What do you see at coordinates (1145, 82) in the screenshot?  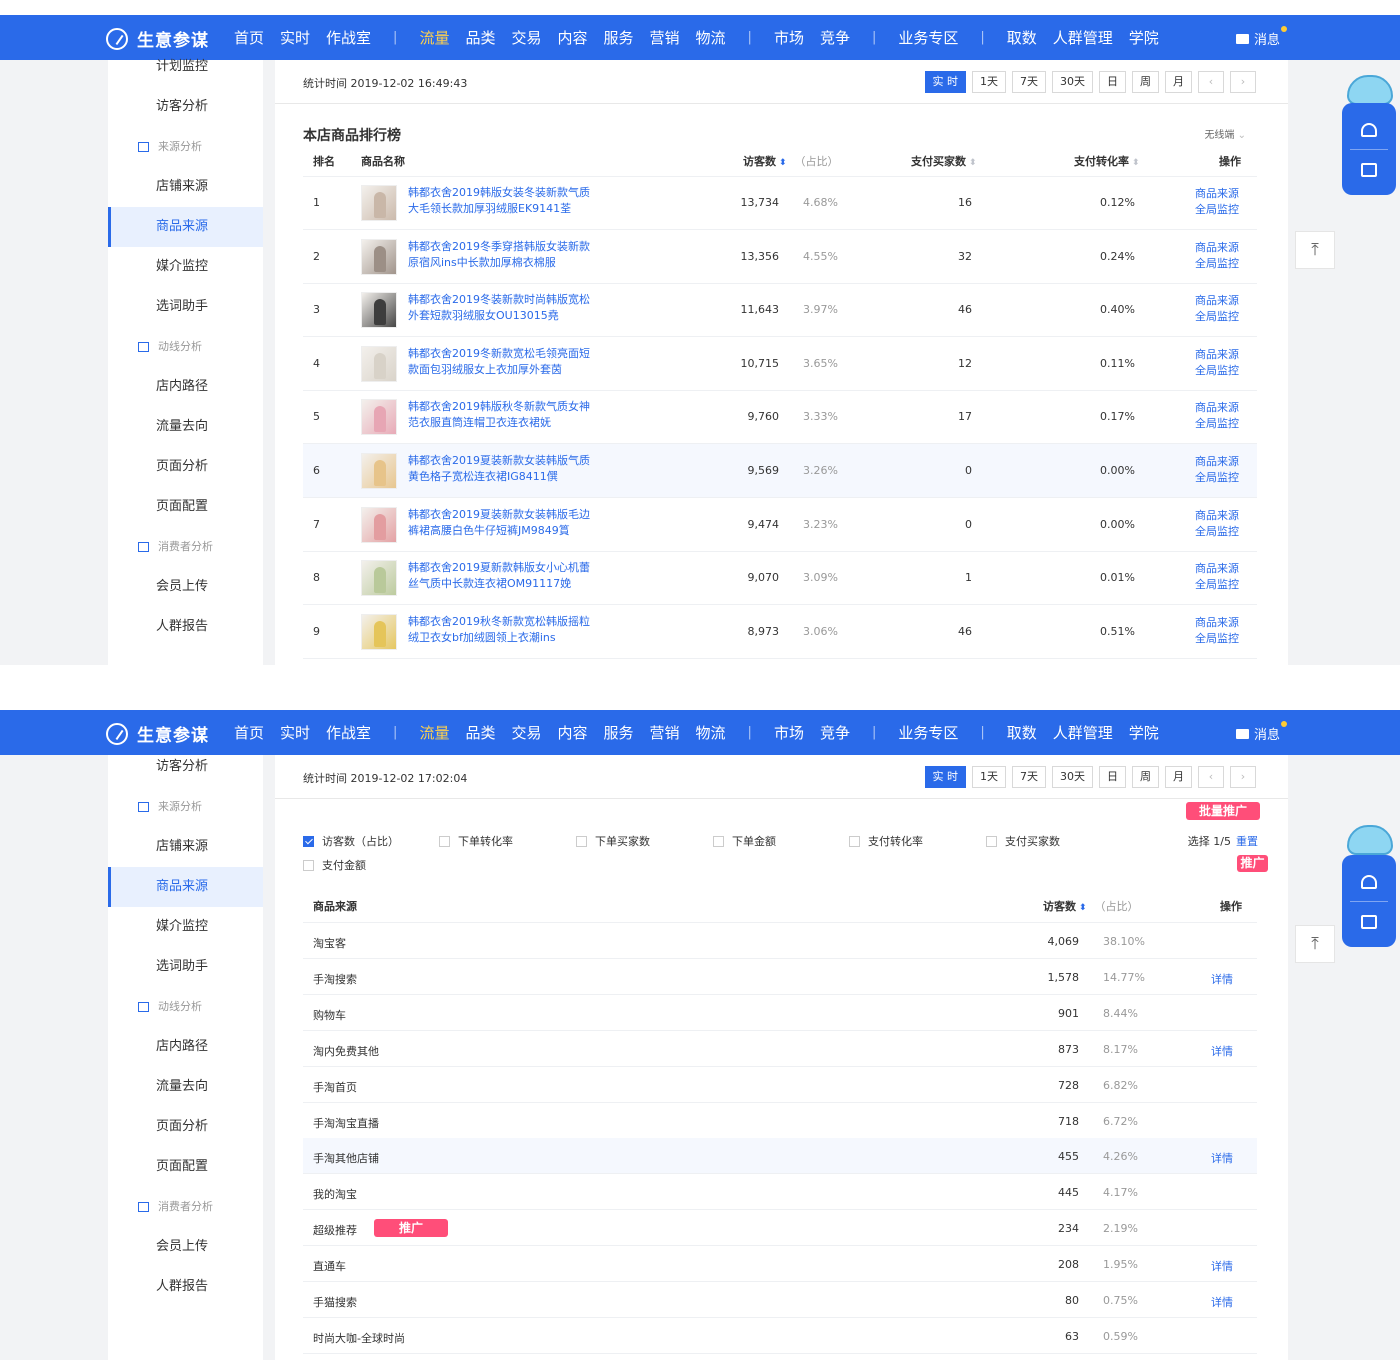 I see `time-range-button: 周` at bounding box center [1145, 82].